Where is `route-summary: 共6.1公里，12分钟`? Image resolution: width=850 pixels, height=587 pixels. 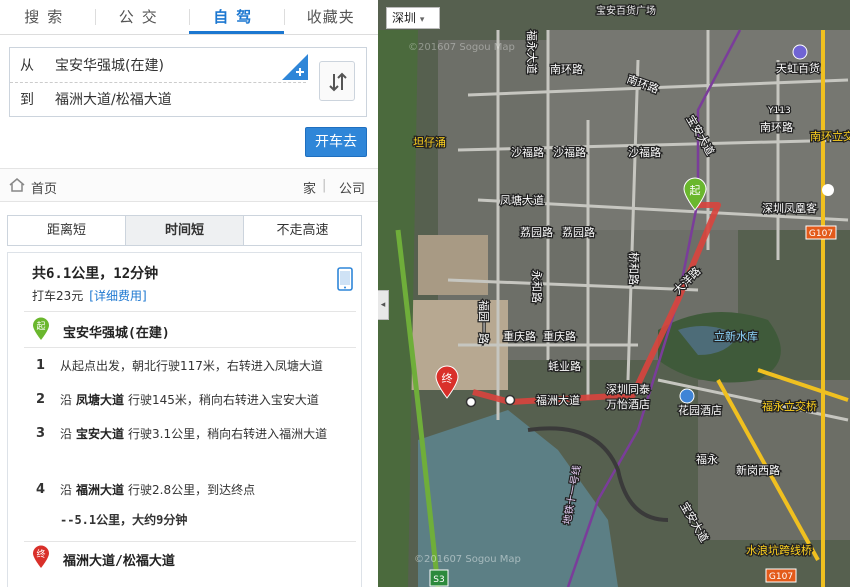
route-summary: 共6.1公里，12分钟 is located at coordinates (95, 274).